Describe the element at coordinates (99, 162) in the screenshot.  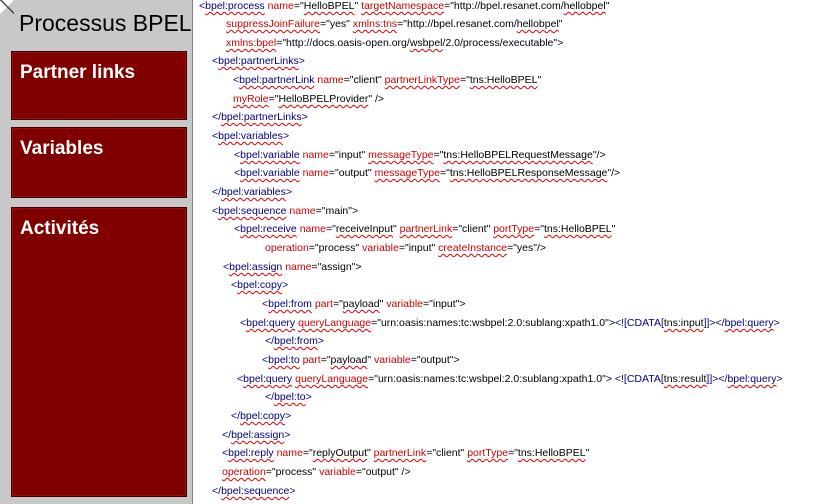
I see `section-variables: Variables` at that location.